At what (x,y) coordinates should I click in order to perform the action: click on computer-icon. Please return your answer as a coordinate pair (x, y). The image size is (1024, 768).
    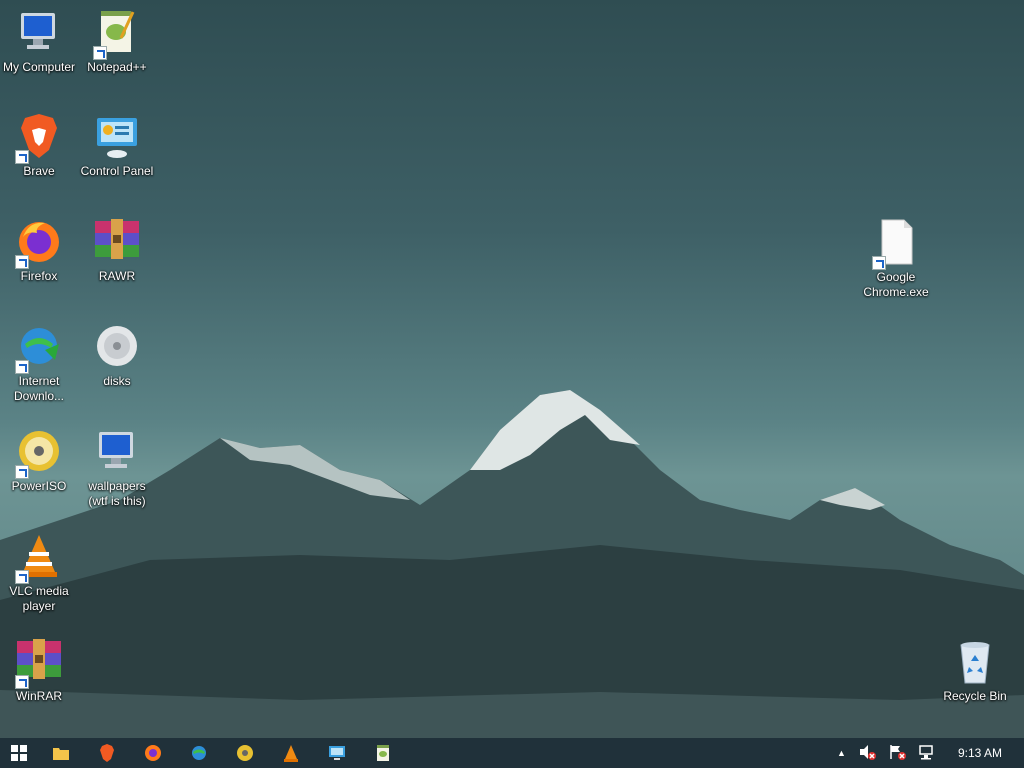
    Looking at the image, I should click on (38, 31).